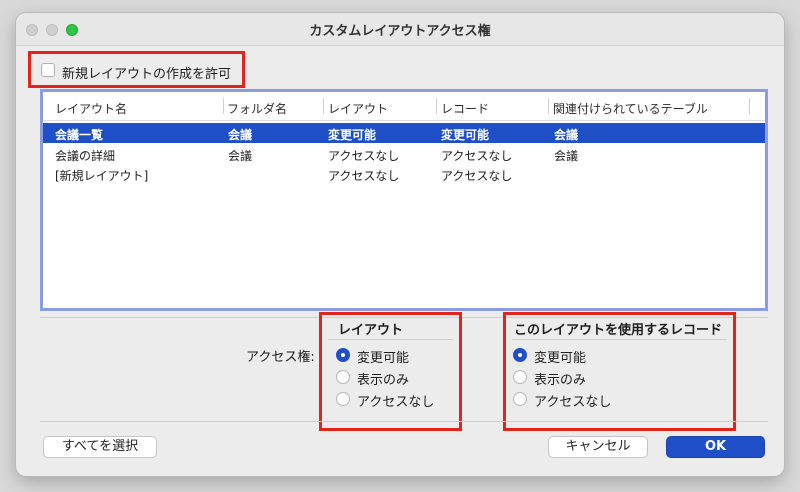 The height and width of the screenshot is (492, 800). What do you see at coordinates (630, 108) in the screenshot?
I see `col-header-related-table: 関連付けられているテーブル` at bounding box center [630, 108].